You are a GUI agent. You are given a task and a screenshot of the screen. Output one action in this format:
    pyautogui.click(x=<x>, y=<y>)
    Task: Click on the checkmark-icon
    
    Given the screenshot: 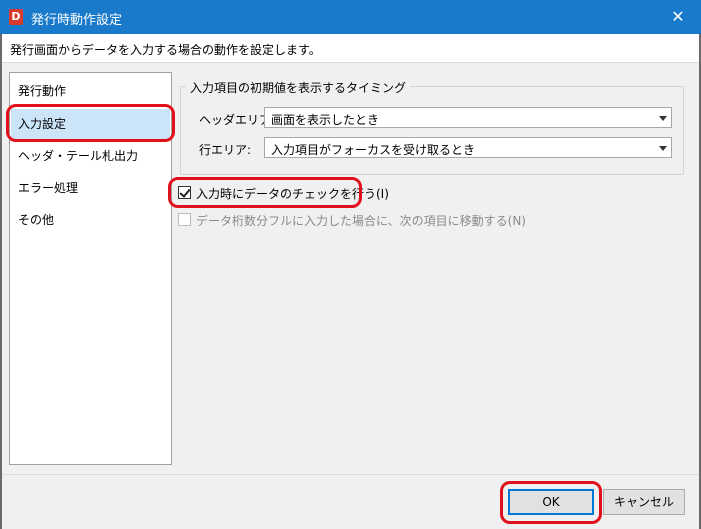 What is the action you would take?
    pyautogui.click(x=185, y=192)
    